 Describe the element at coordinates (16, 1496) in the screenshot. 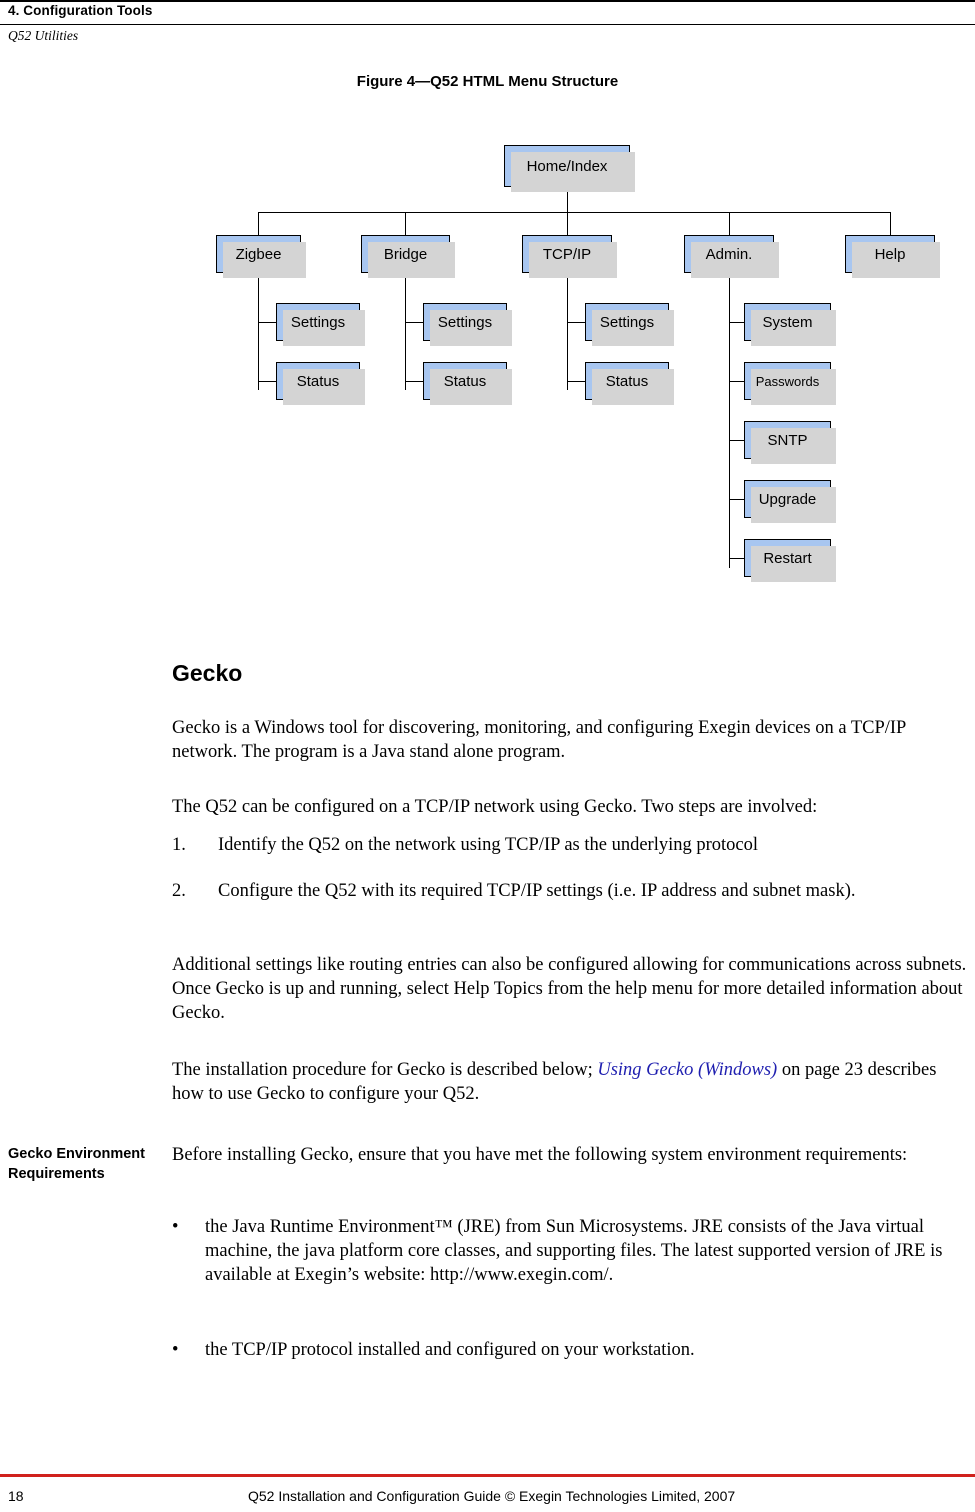

I see `footer-page-number: 18` at that location.